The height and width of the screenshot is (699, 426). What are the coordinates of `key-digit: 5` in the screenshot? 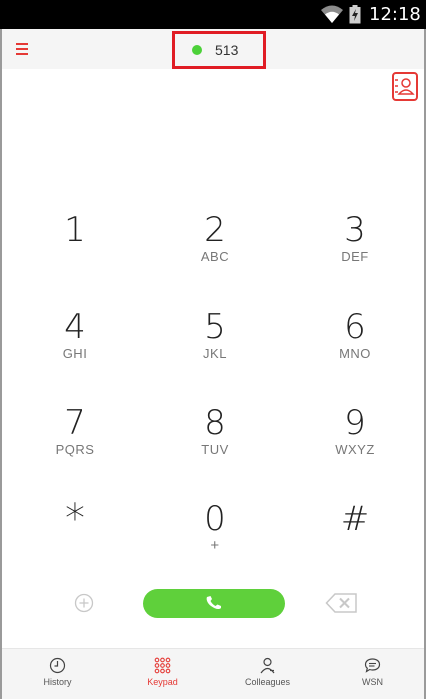 It's located at (215, 327).